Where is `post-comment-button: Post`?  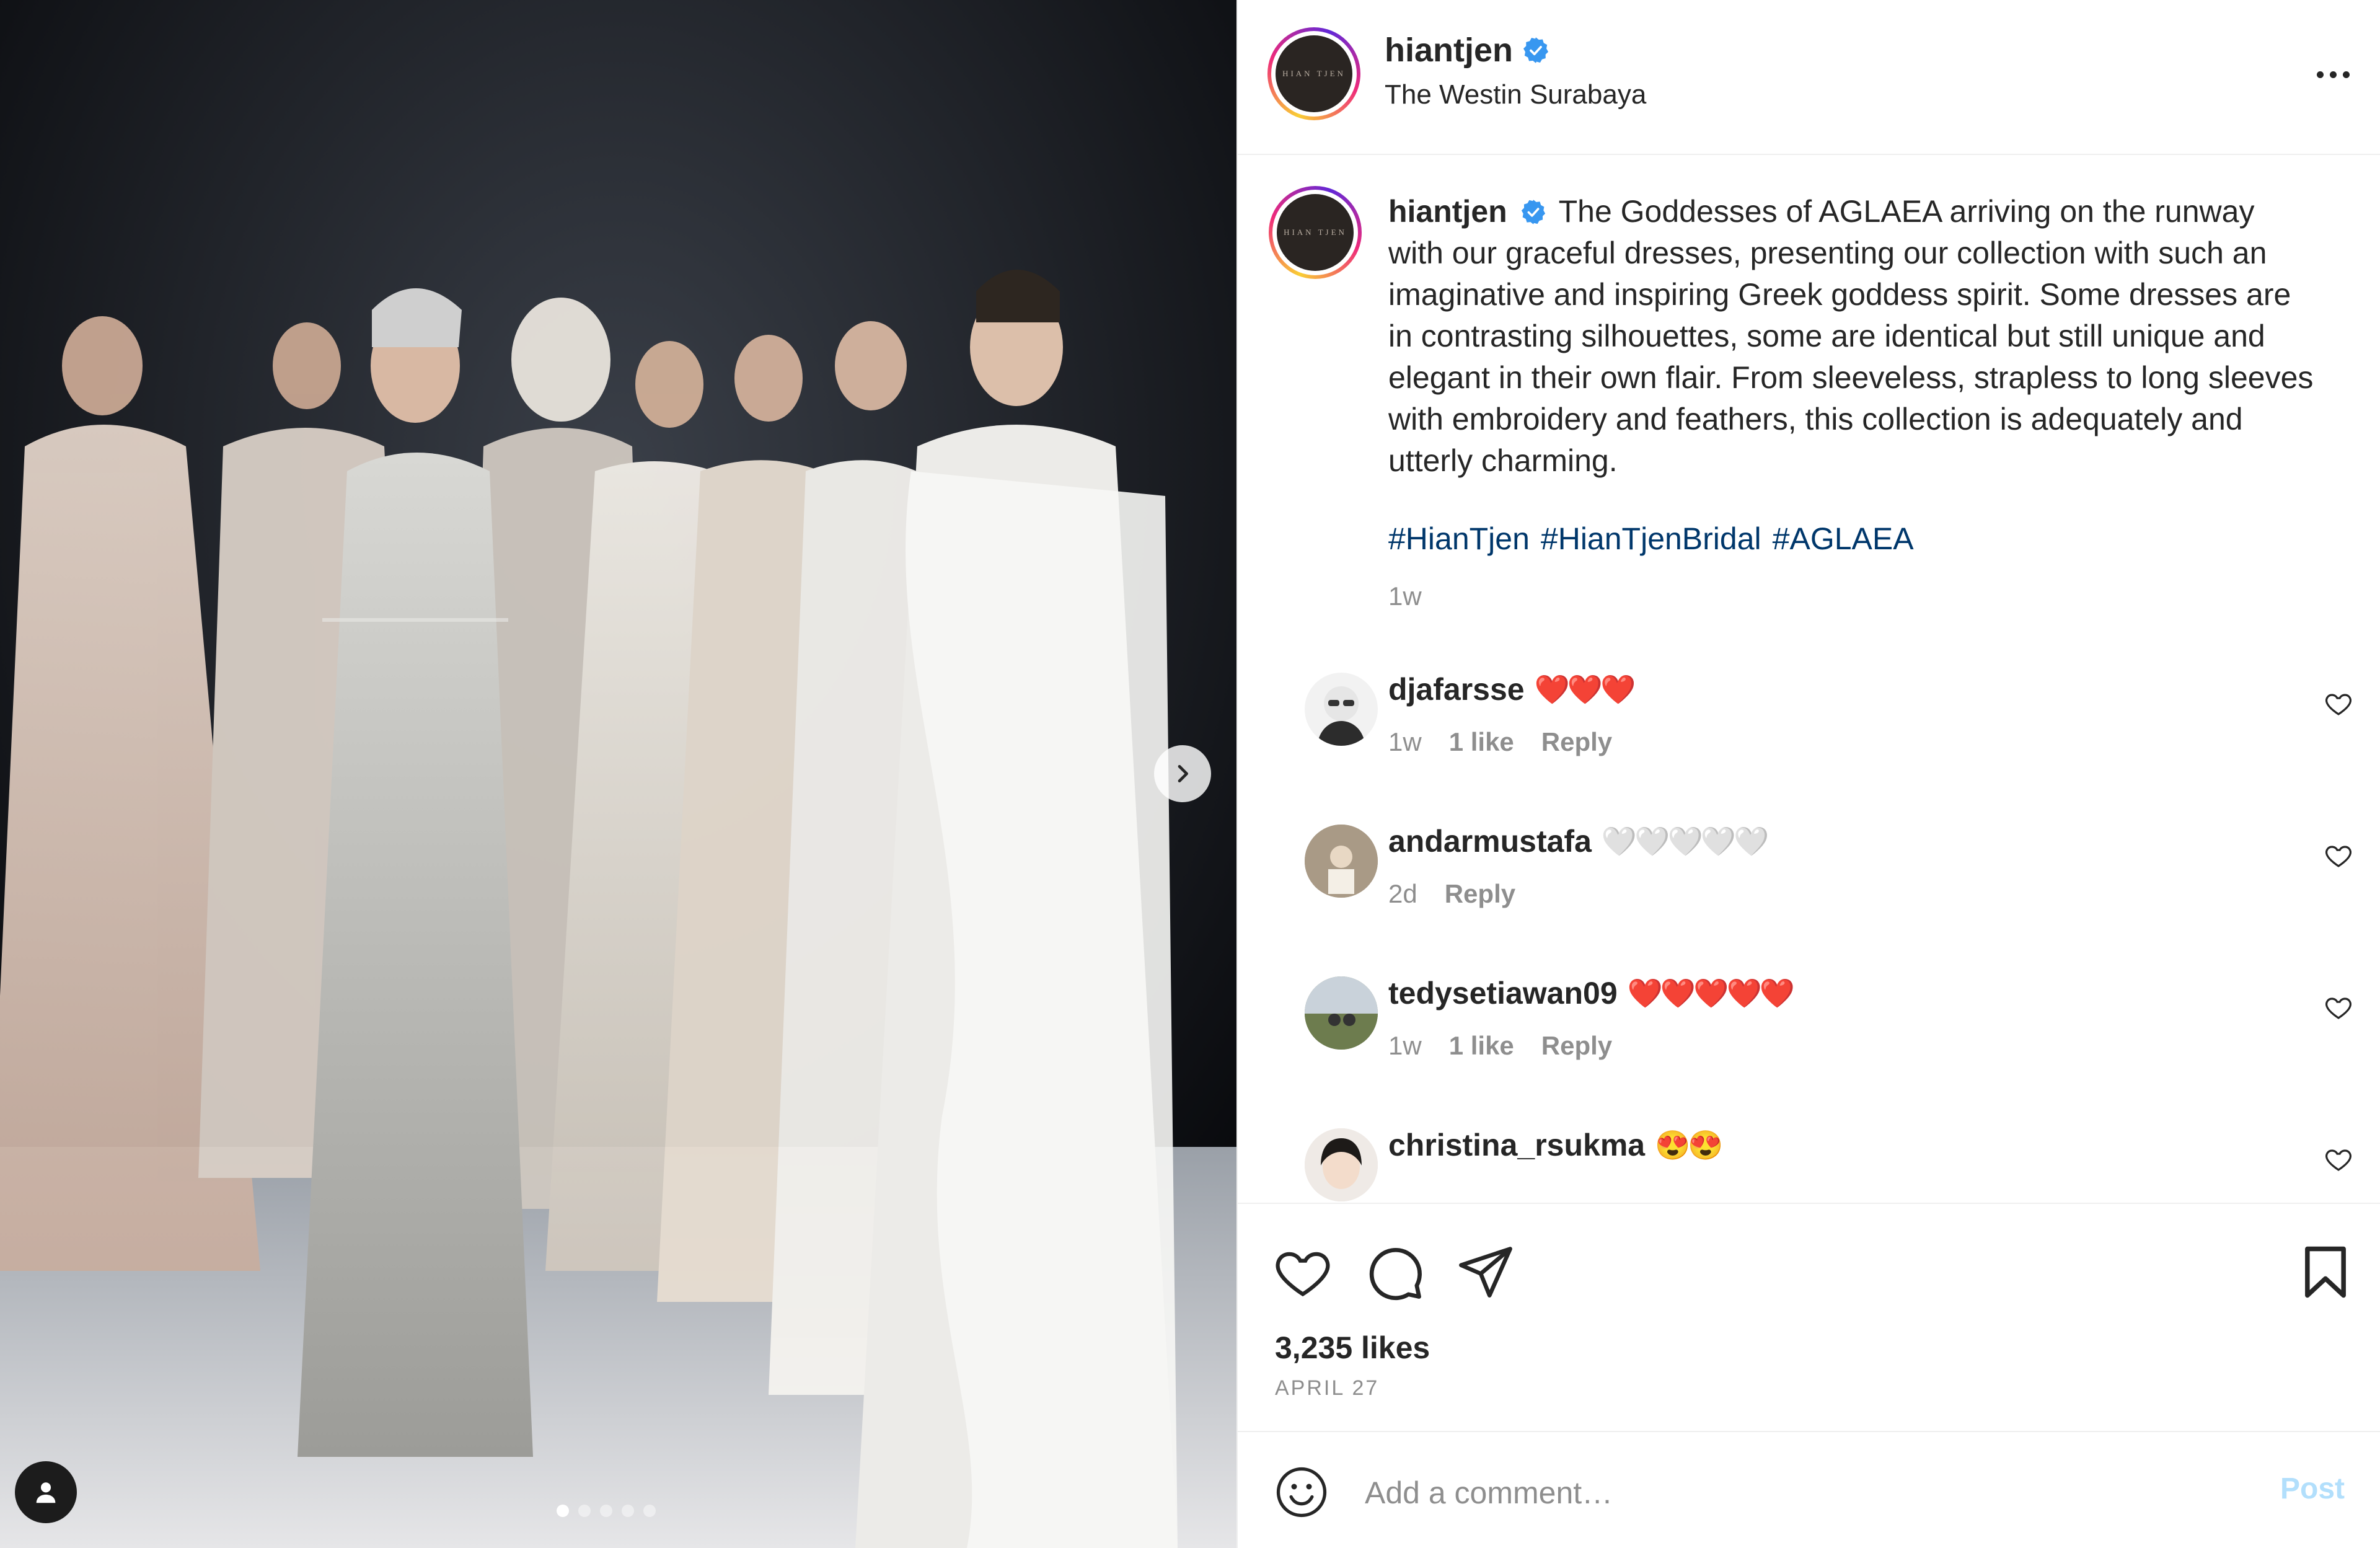
post-comment-button: Post is located at coordinates (2312, 1489).